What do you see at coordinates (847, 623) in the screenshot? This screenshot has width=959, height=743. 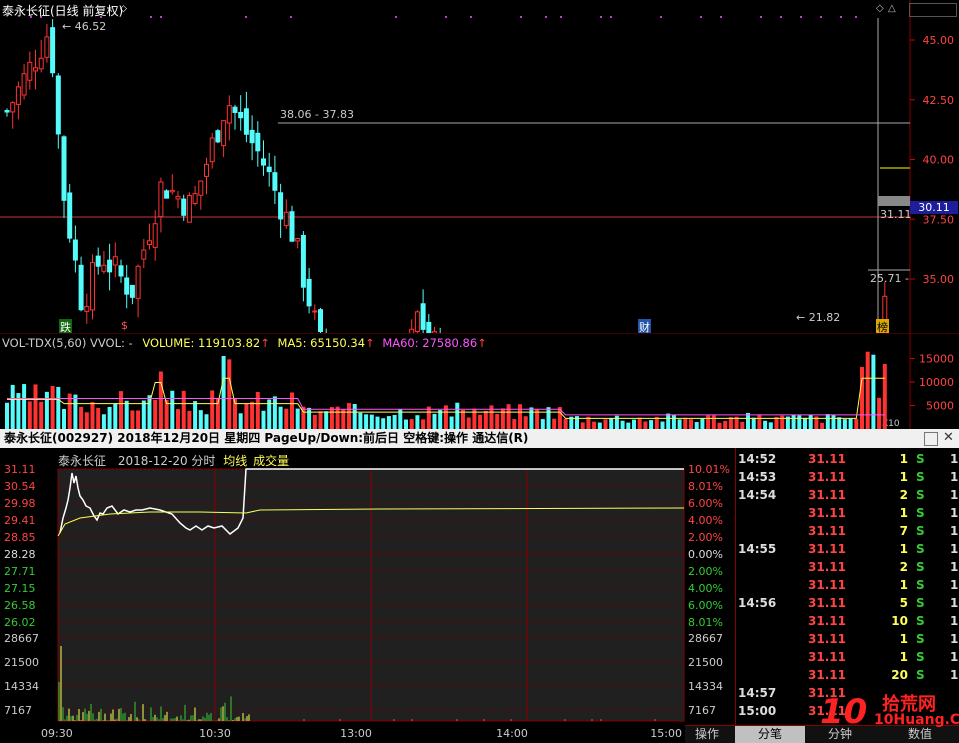 I see `trade-row: 31.1110S1` at bounding box center [847, 623].